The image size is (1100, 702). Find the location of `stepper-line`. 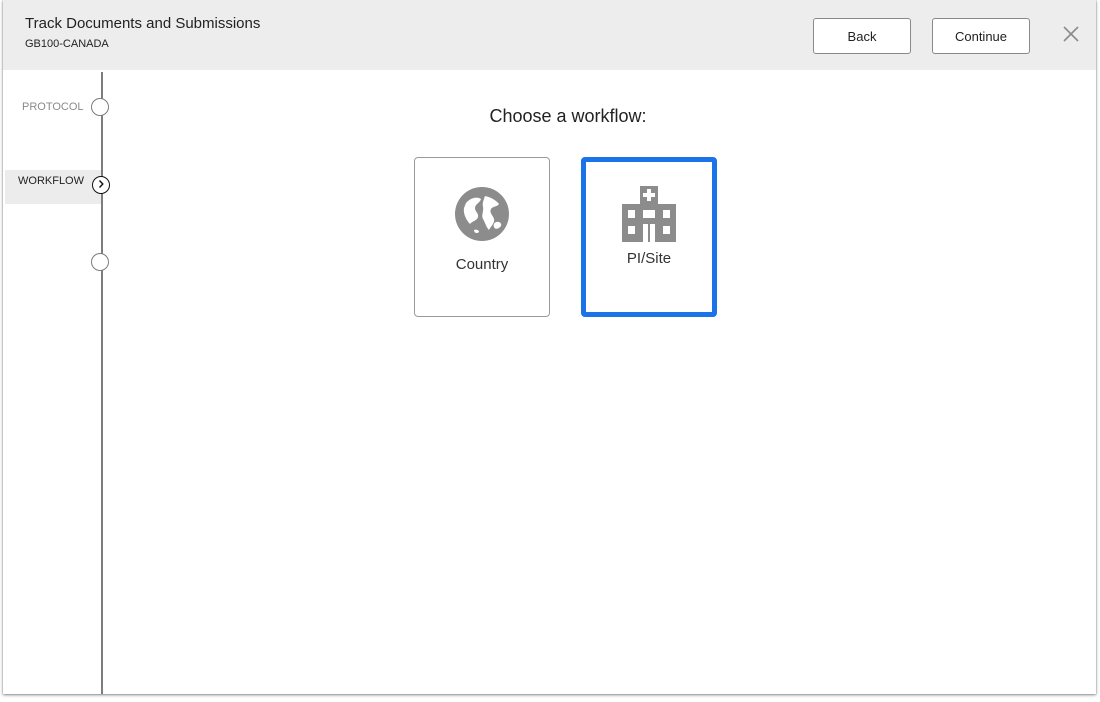

stepper-line is located at coordinates (102, 383).